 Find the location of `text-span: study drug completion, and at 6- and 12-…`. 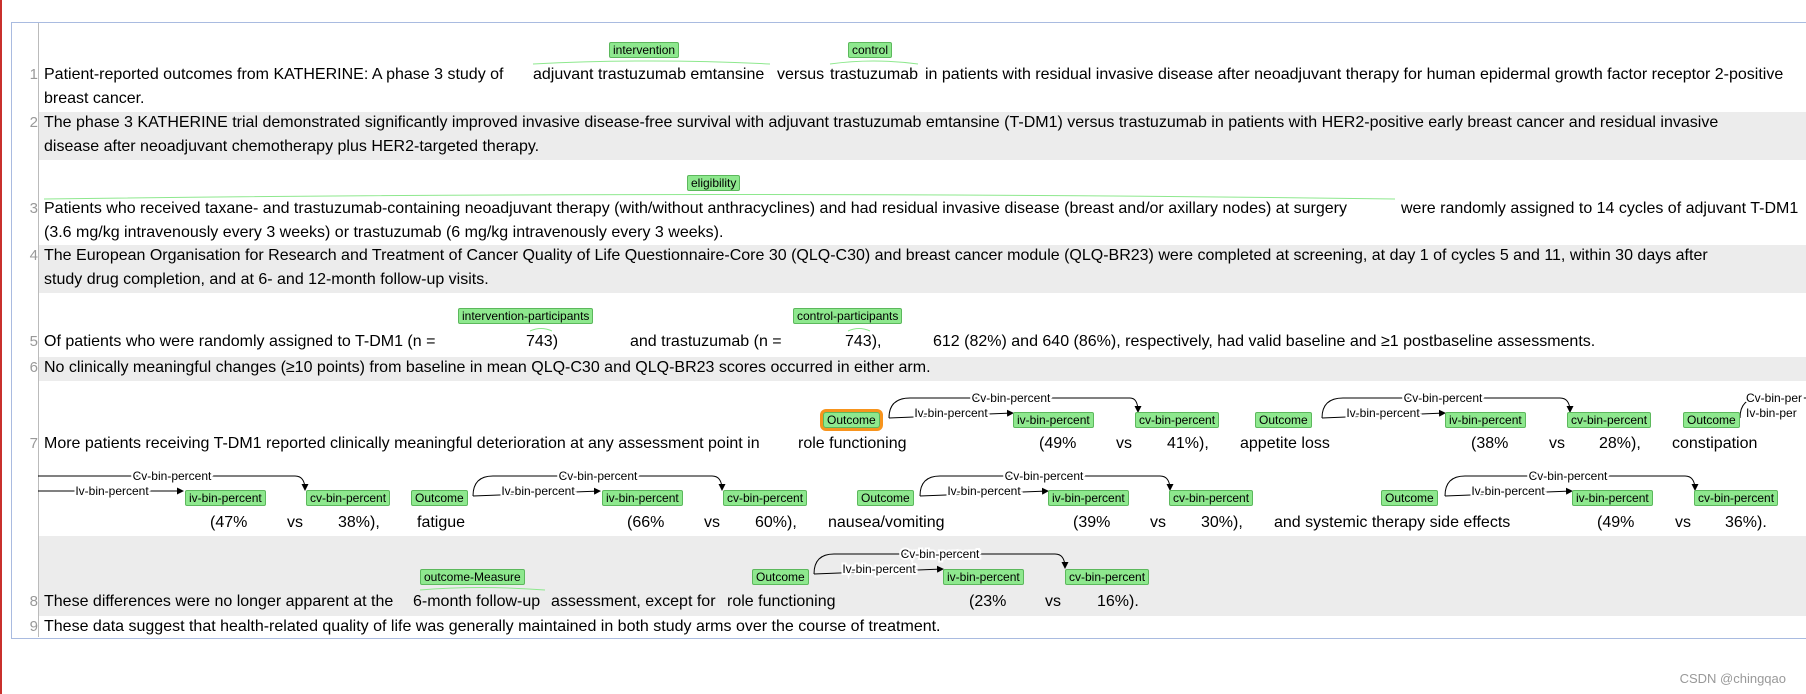

text-span: study drug completion, and at 6- and 12-… is located at coordinates (266, 280).